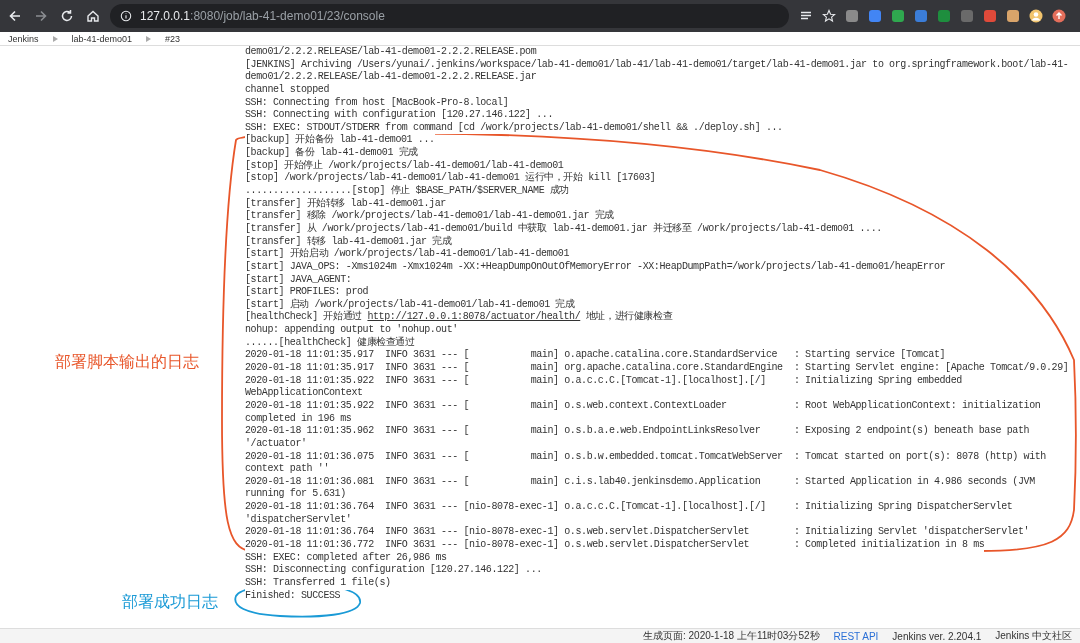 The width and height of the screenshot is (1080, 643). Describe the element at coordinates (449, 16) in the screenshot. I see `address-bar: 127.0.0.1:8080/job/lab-41-demo01/23/console` at that location.